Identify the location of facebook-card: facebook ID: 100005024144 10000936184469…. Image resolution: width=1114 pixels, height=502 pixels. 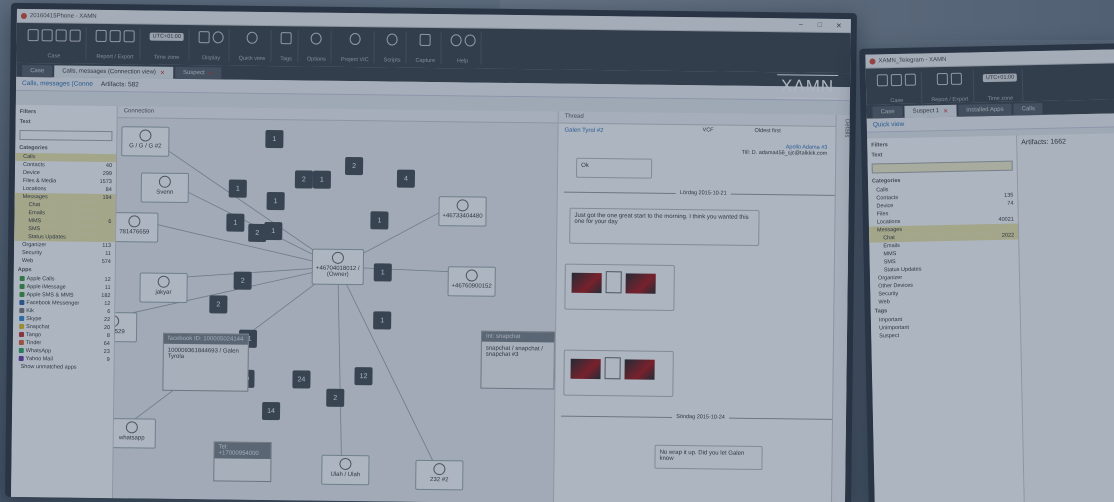
(206, 362).